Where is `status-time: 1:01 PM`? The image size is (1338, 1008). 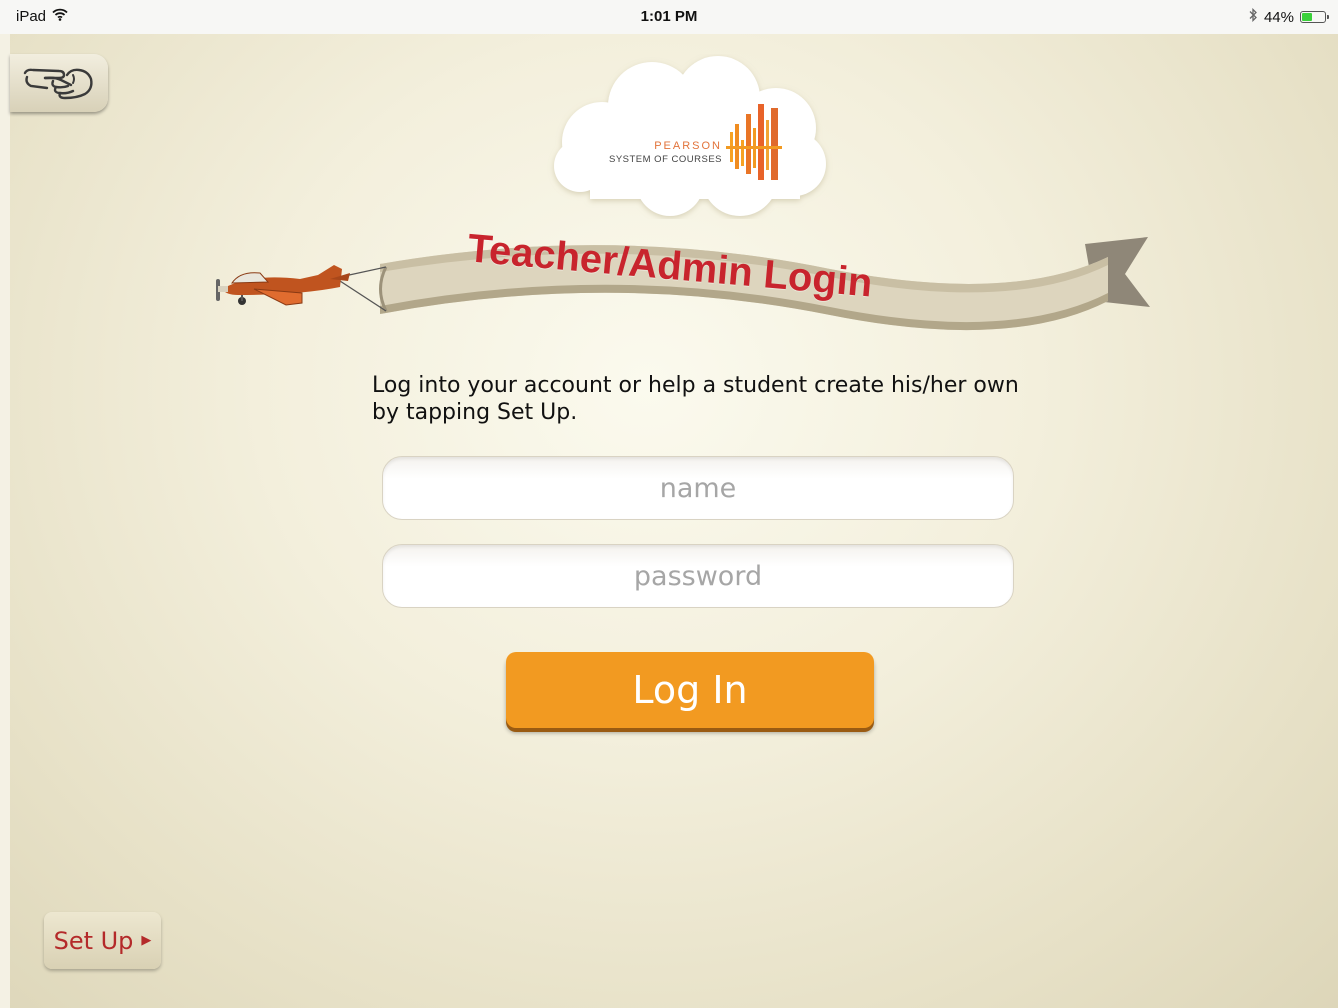 status-time: 1:01 PM is located at coordinates (669, 16).